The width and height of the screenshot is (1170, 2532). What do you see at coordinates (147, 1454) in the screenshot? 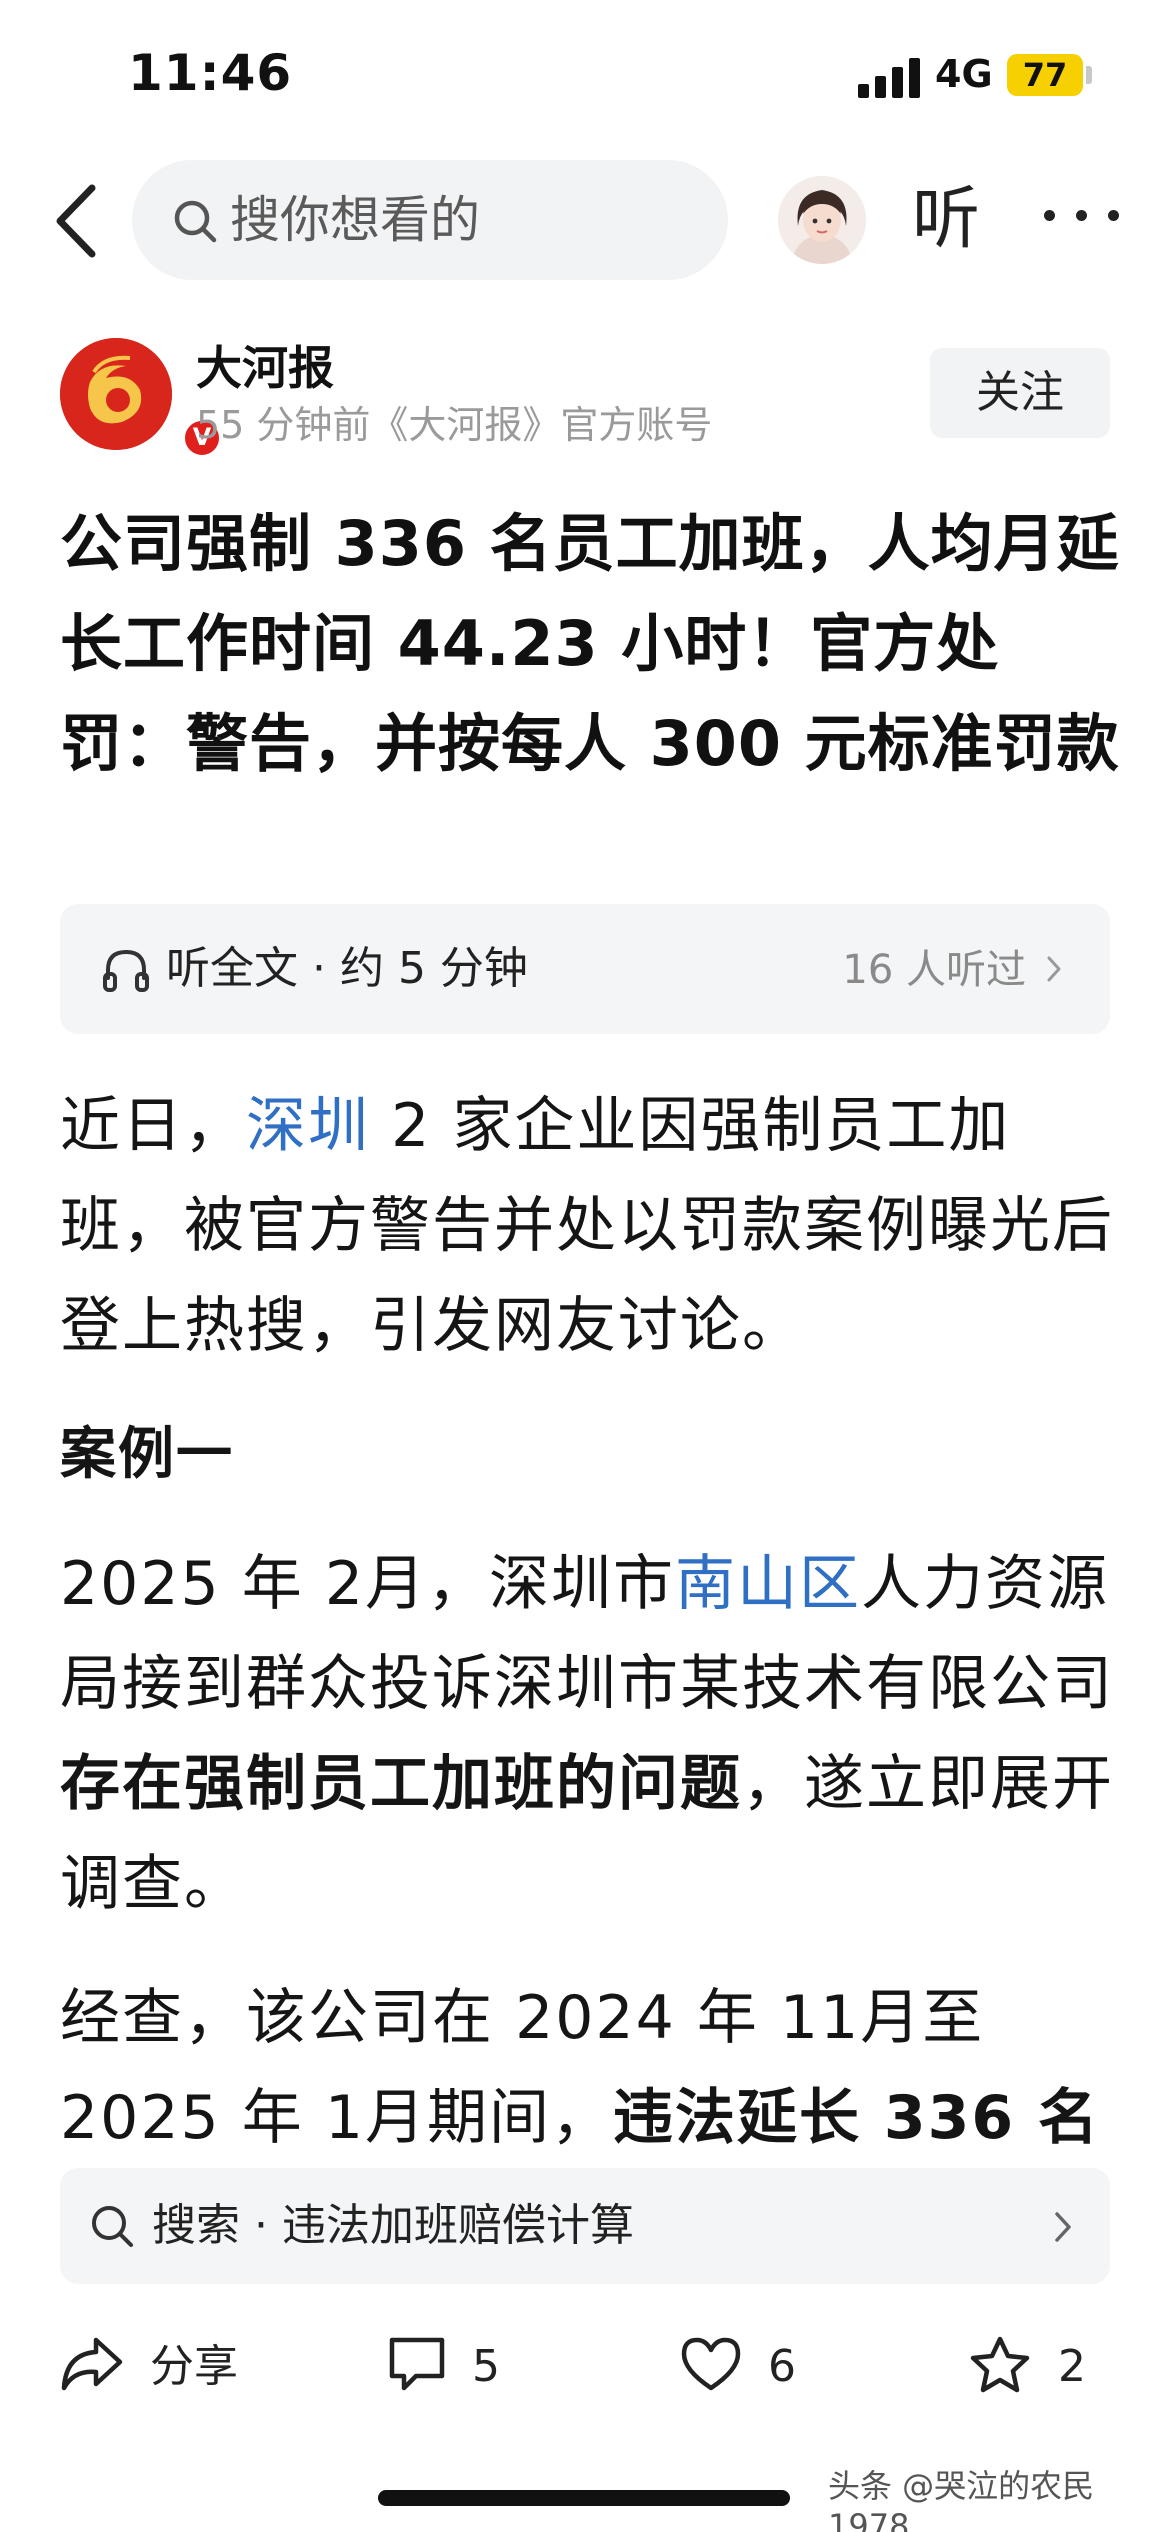
I see `section-title: 案例一` at bounding box center [147, 1454].